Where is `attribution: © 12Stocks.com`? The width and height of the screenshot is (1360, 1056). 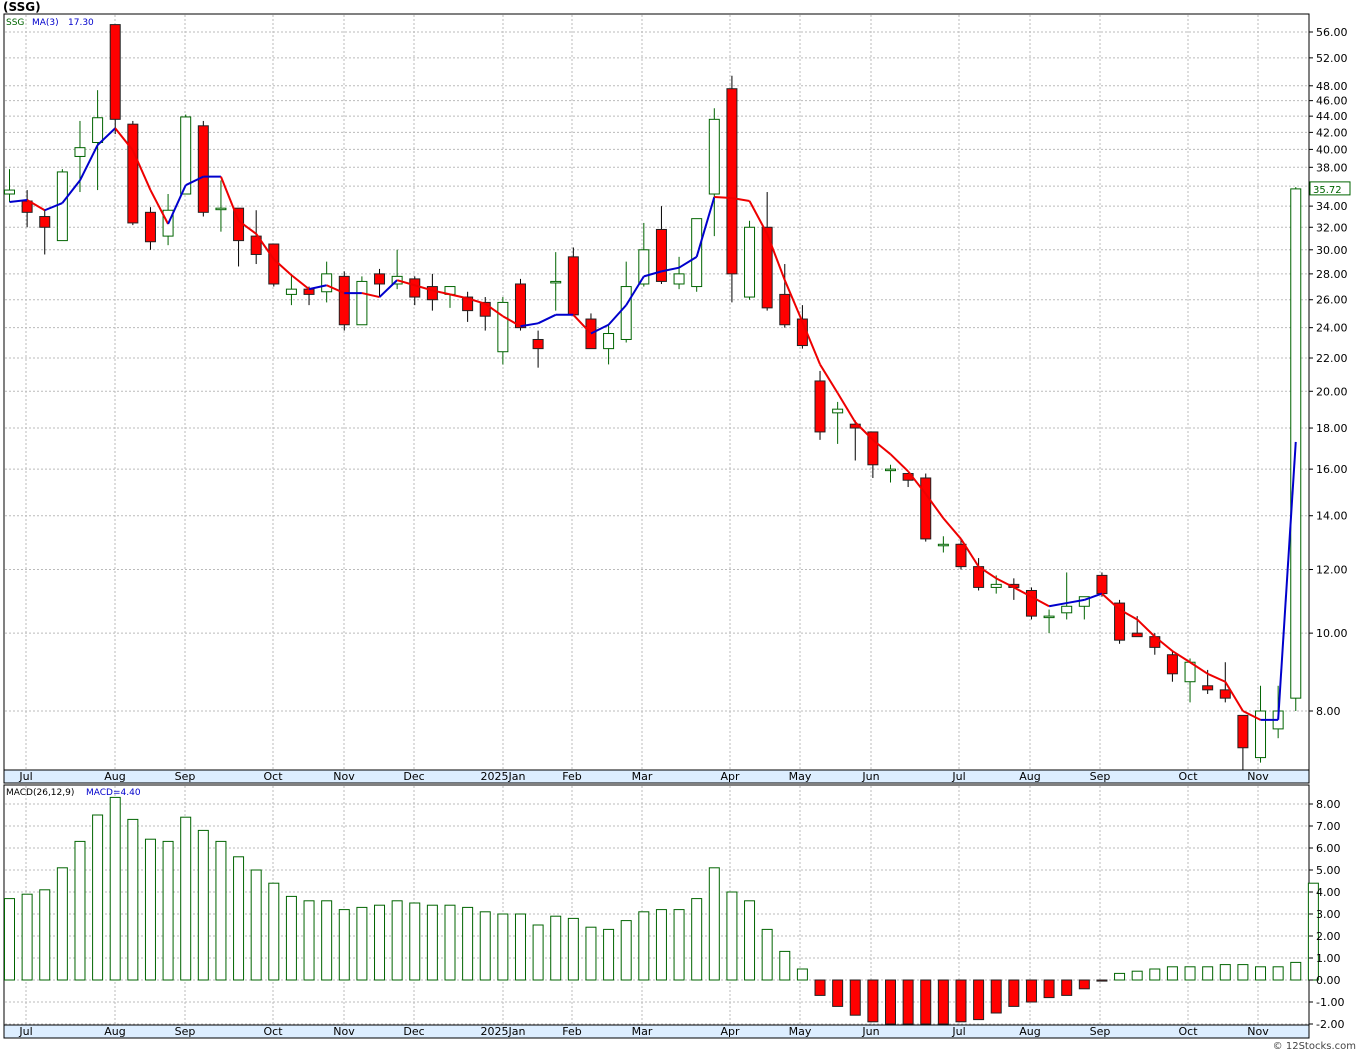 attribution: © 12Stocks.com is located at coordinates (1314, 1046).